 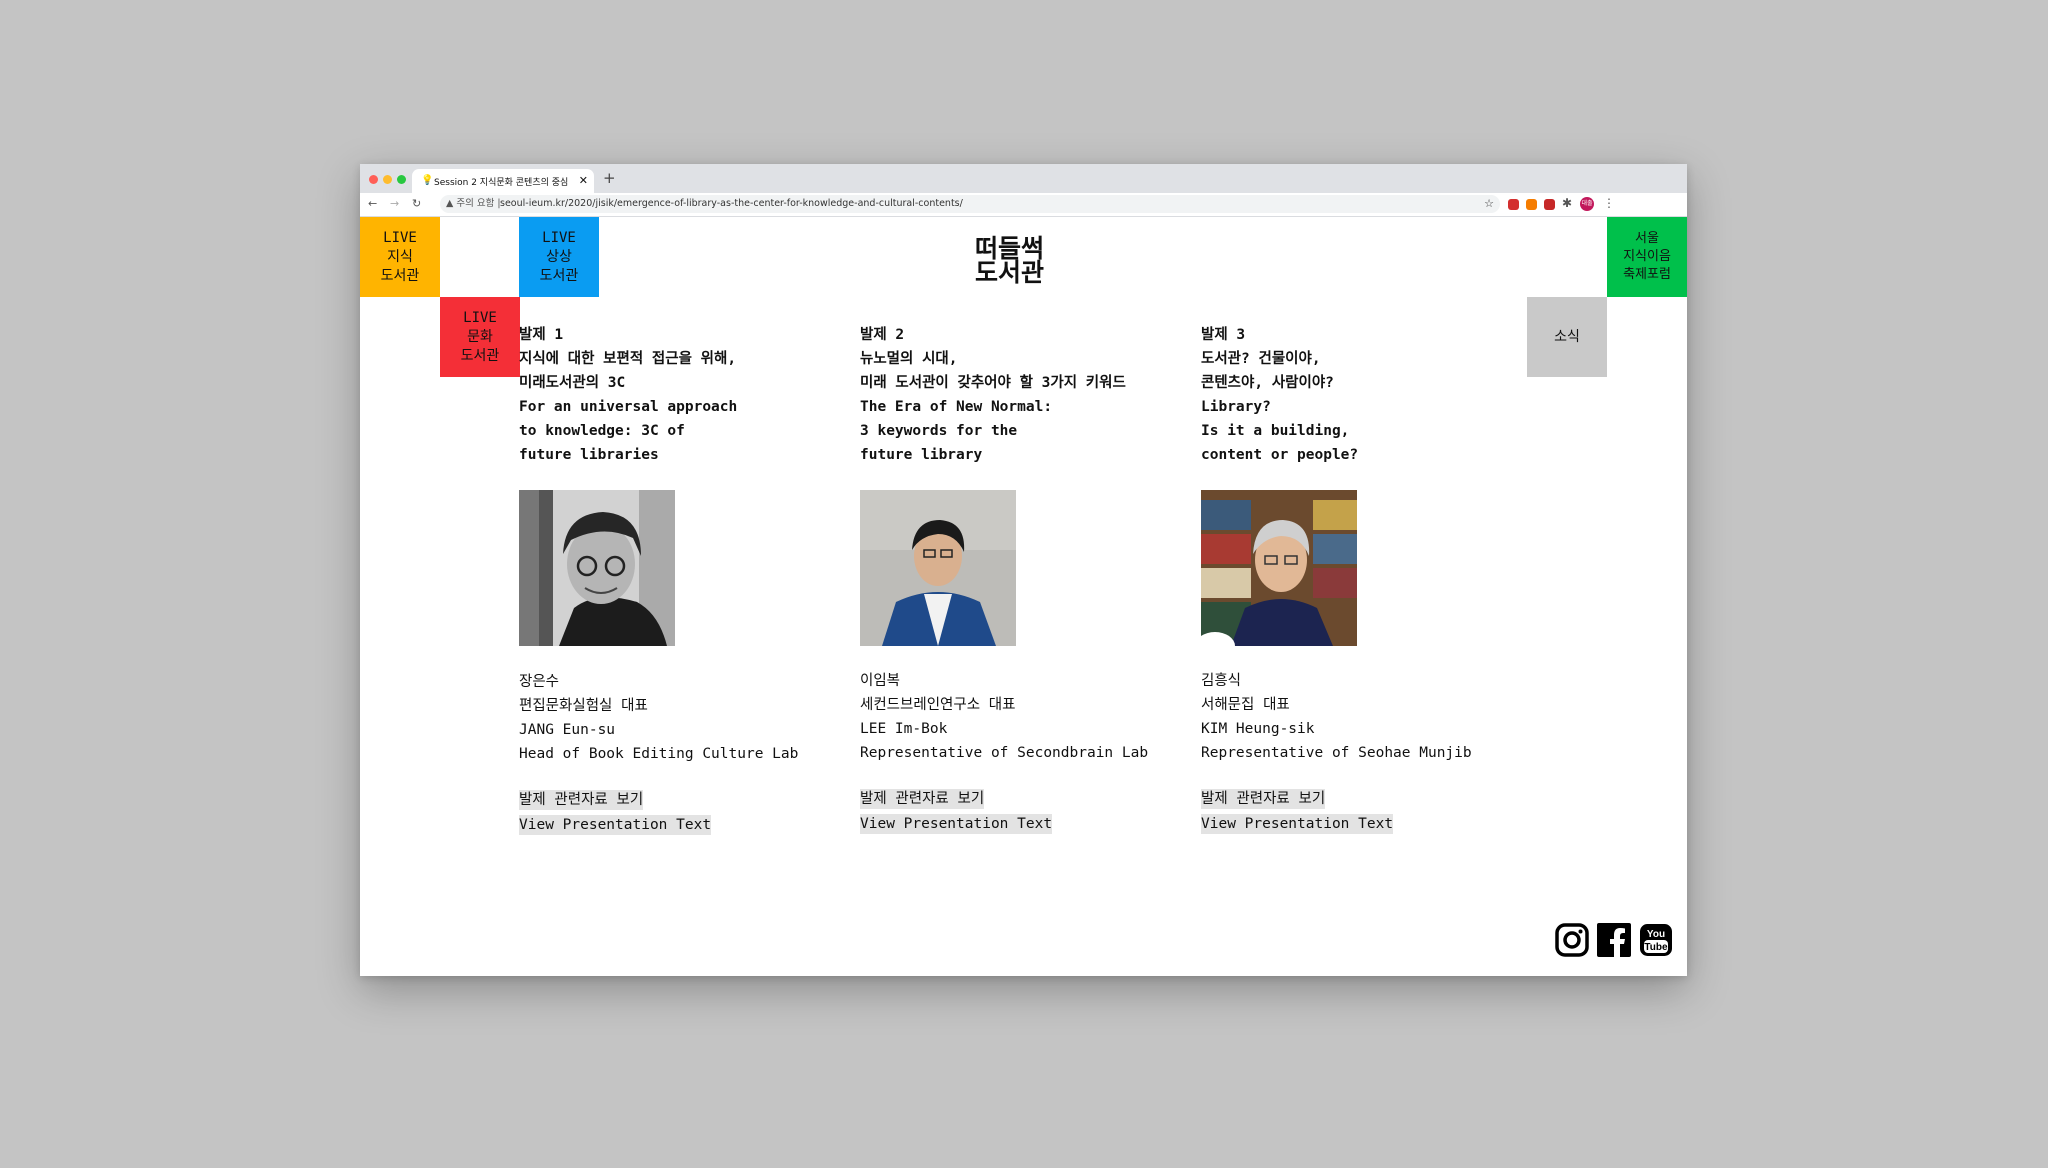 I want to click on nav-label-line: 상상, so click(x=559, y=256).